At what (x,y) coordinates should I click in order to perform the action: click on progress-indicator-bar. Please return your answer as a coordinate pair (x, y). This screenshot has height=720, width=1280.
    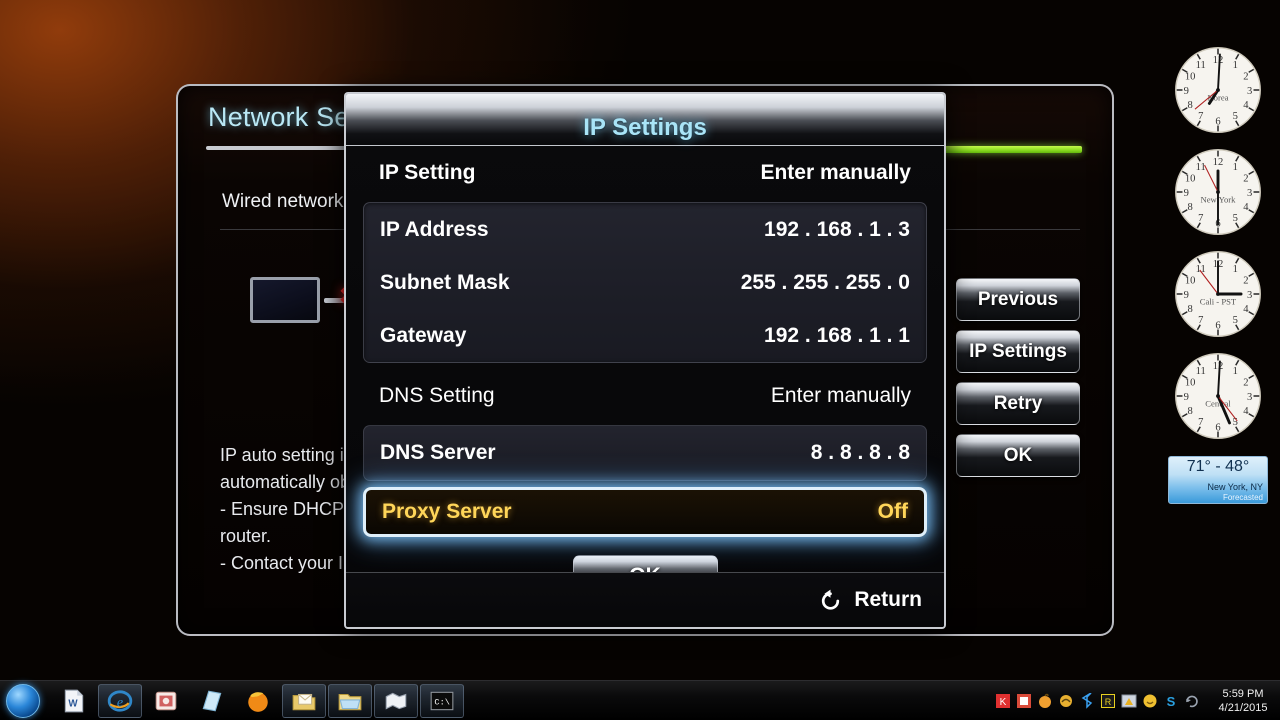
    Looking at the image, I should click on (1013, 149).